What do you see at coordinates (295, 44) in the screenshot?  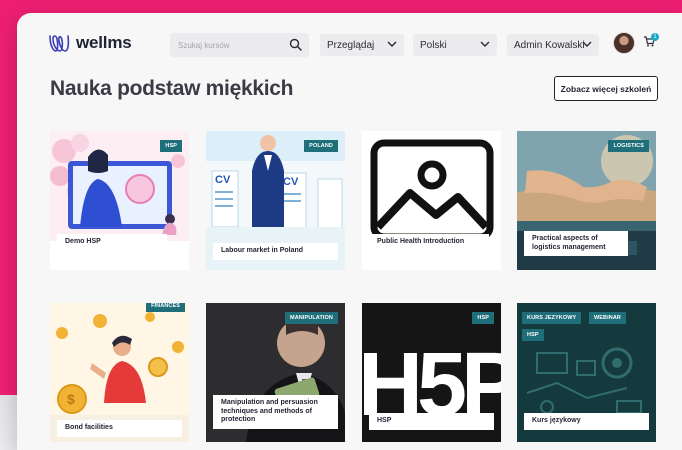 I see `search-icon` at bounding box center [295, 44].